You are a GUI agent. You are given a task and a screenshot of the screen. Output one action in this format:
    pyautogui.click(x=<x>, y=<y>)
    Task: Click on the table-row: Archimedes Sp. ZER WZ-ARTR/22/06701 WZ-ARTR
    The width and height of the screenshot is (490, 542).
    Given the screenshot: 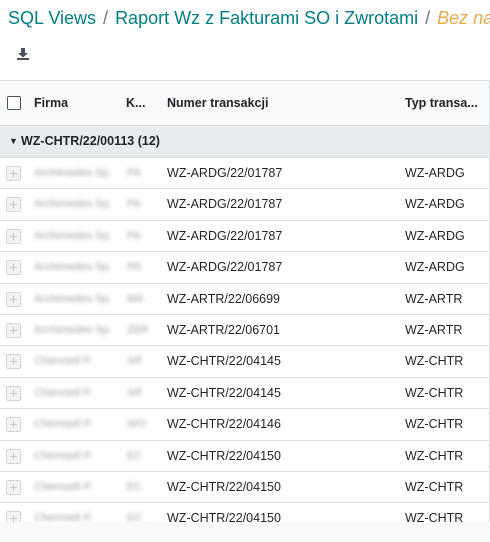 What is the action you would take?
    pyautogui.click(x=245, y=330)
    